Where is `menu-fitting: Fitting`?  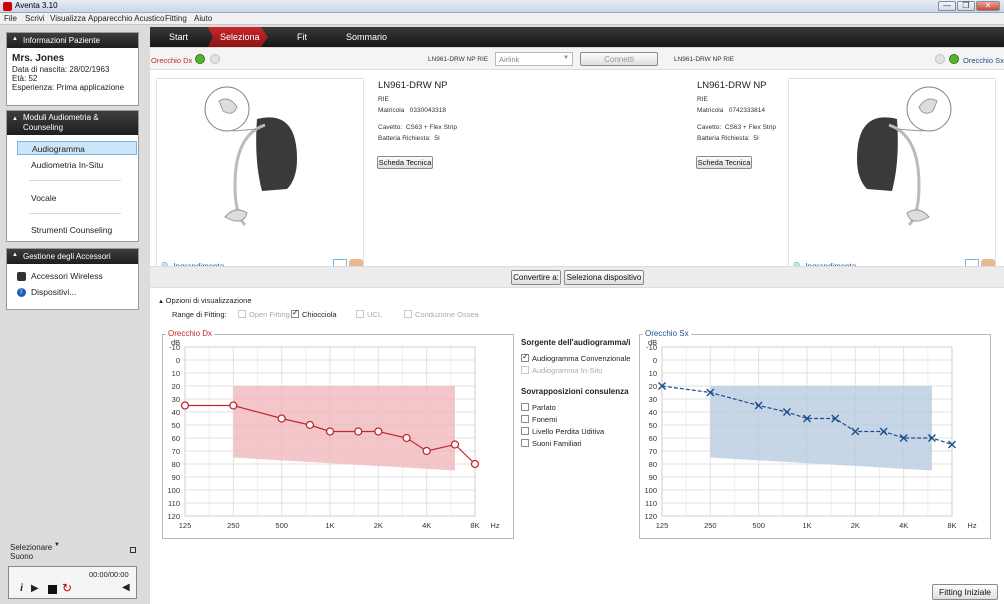 menu-fitting: Fitting is located at coordinates (176, 18).